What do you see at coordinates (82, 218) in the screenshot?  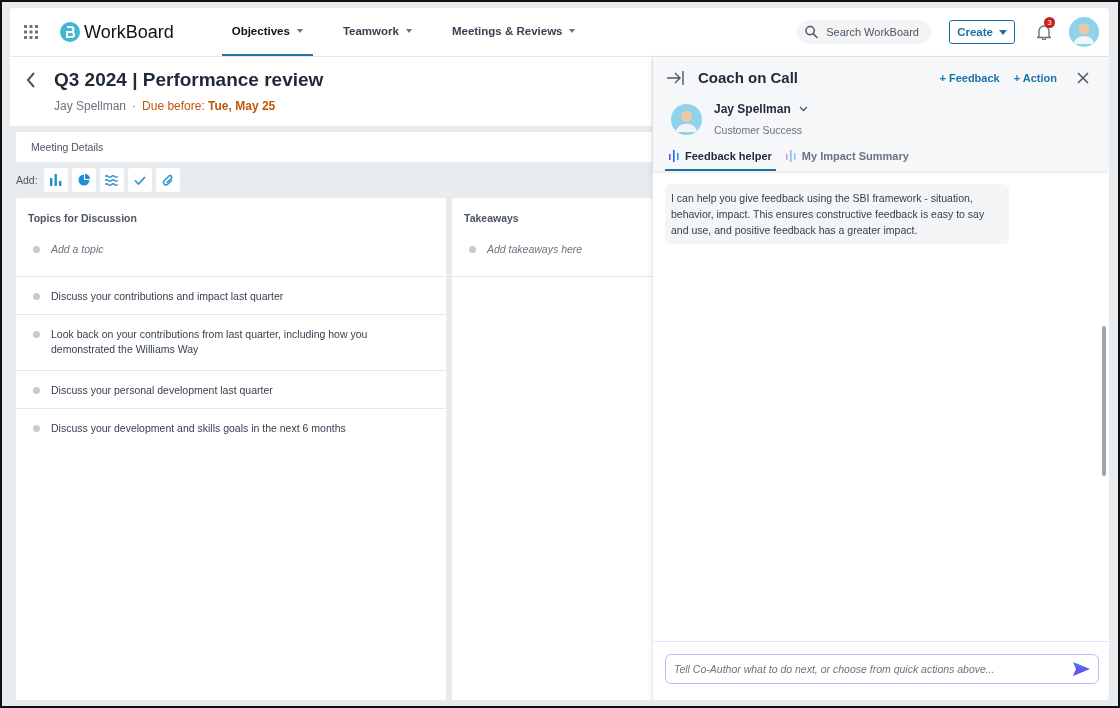 I see `column-title: Topics for Discussion` at bounding box center [82, 218].